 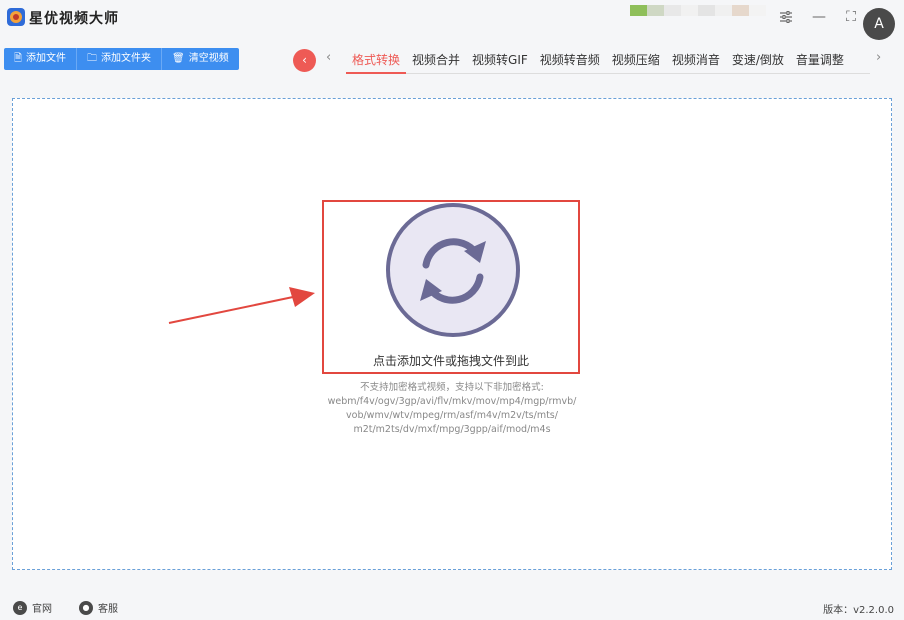 What do you see at coordinates (74, 19) in the screenshot?
I see `app-title: 星优视频大师` at bounding box center [74, 19].